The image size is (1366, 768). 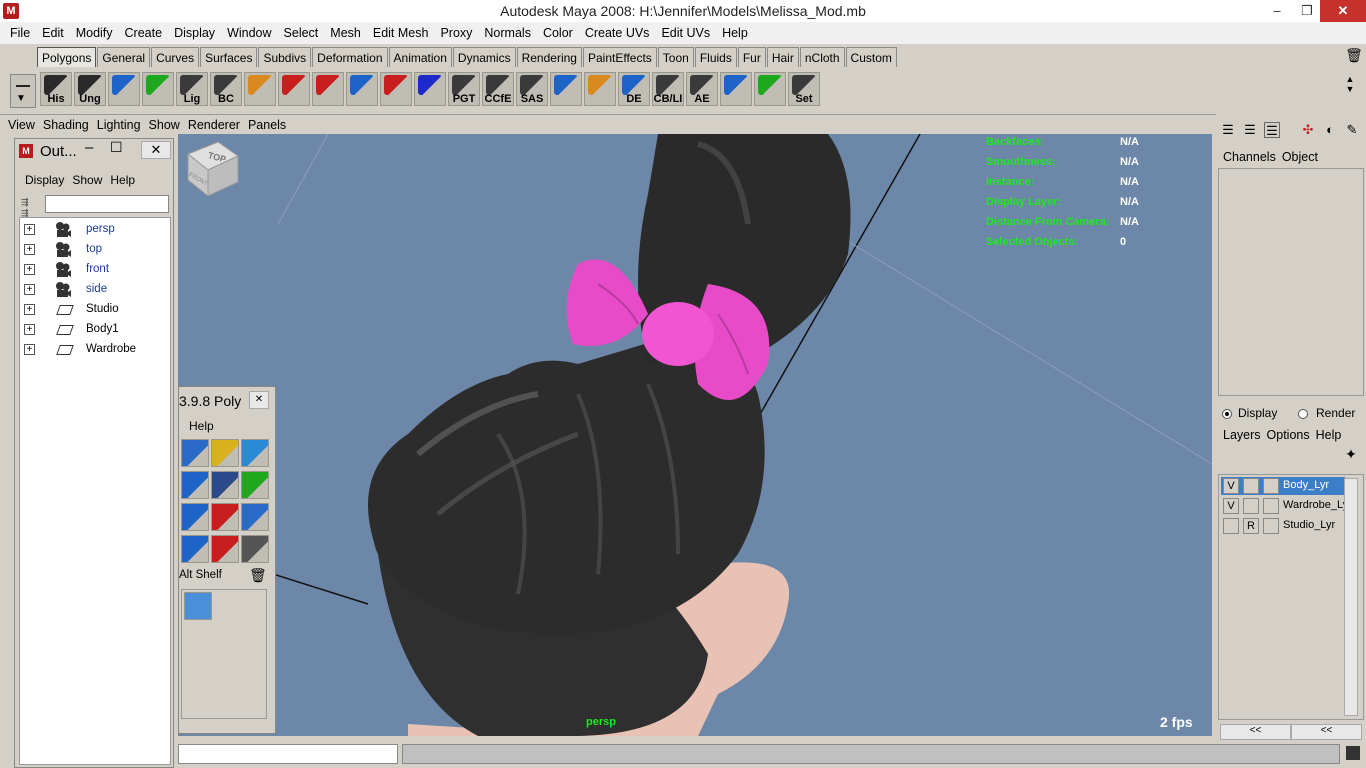 What do you see at coordinates (285, 57) in the screenshot?
I see `tab-subdivs: Subdivs` at bounding box center [285, 57].